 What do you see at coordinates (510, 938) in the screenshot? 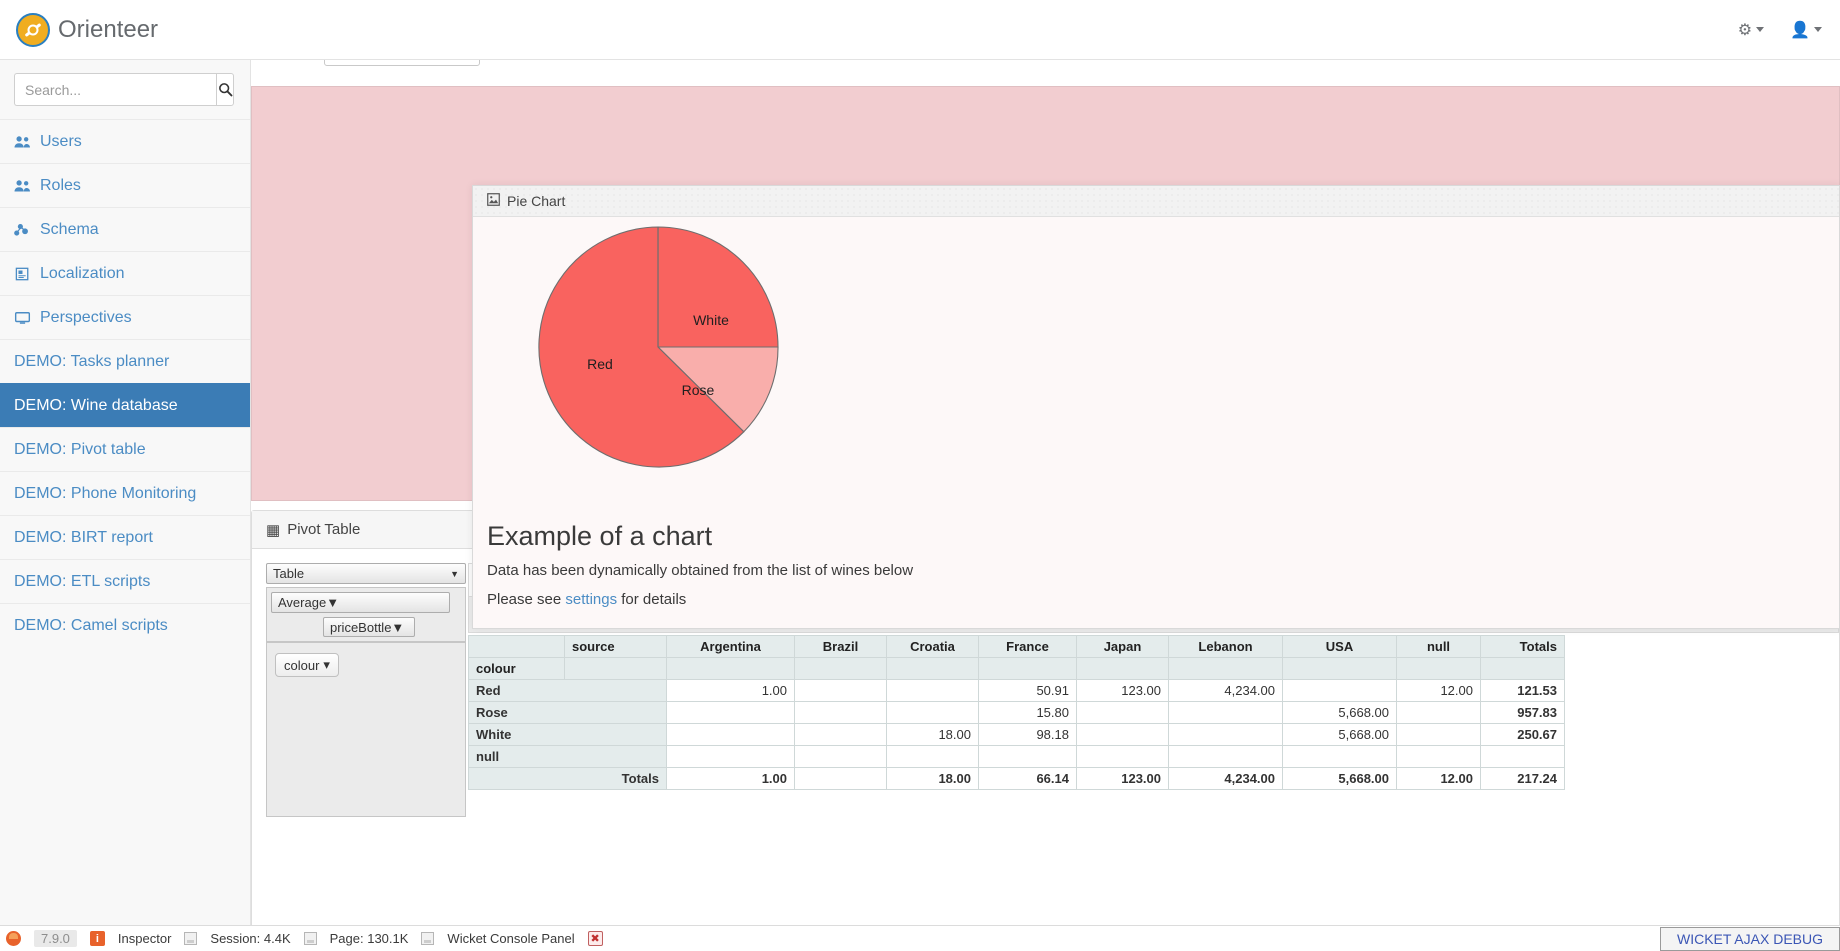
I see `wicket-console-panel-link: Wicket Console Panel` at bounding box center [510, 938].